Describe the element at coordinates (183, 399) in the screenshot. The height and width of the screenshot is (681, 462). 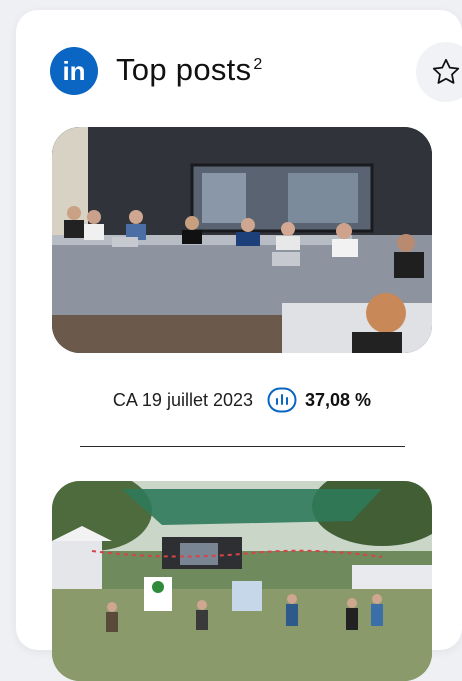
I see `post-date: CA 19 juillet 2023` at that location.